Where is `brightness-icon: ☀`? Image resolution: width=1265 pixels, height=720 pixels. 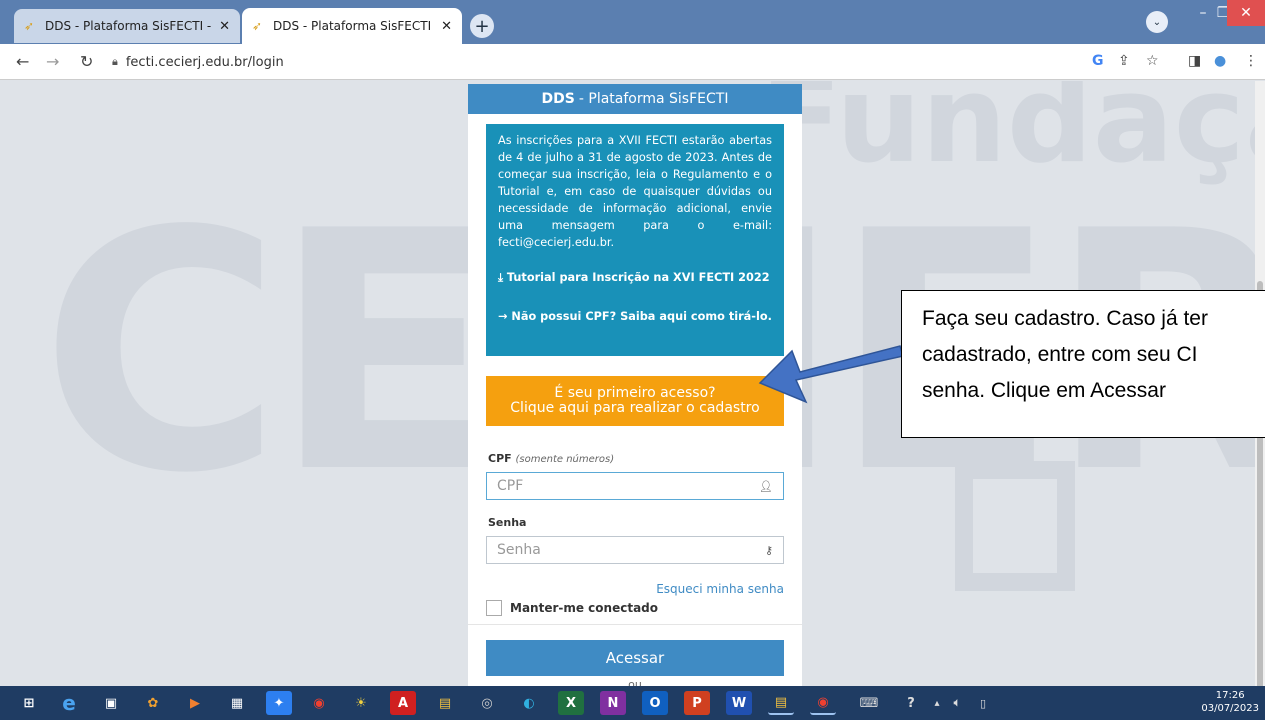 brightness-icon: ☀ is located at coordinates (361, 703).